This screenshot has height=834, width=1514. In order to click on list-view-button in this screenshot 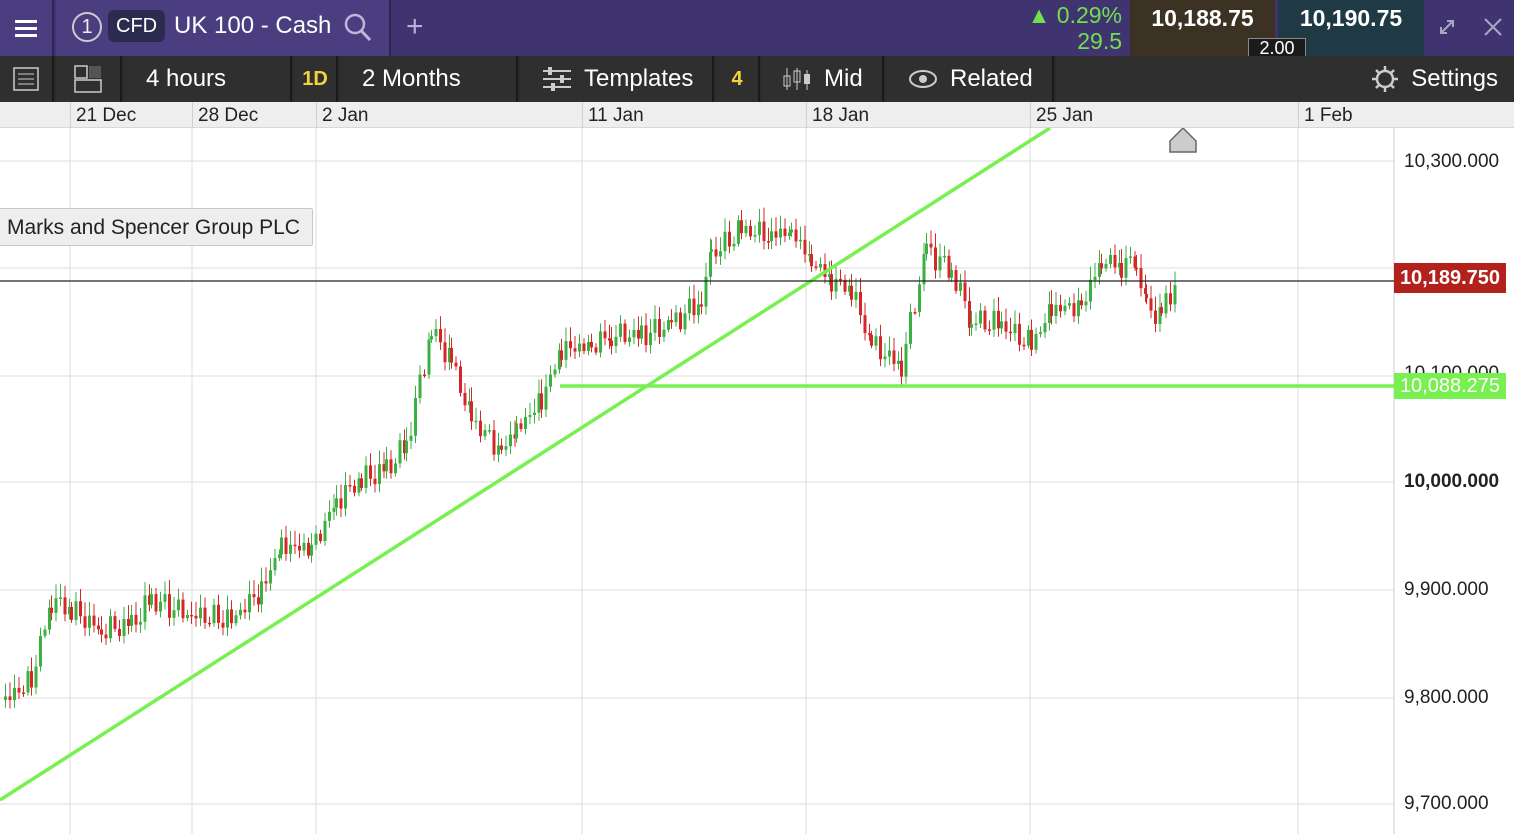, I will do `click(27, 79)`.